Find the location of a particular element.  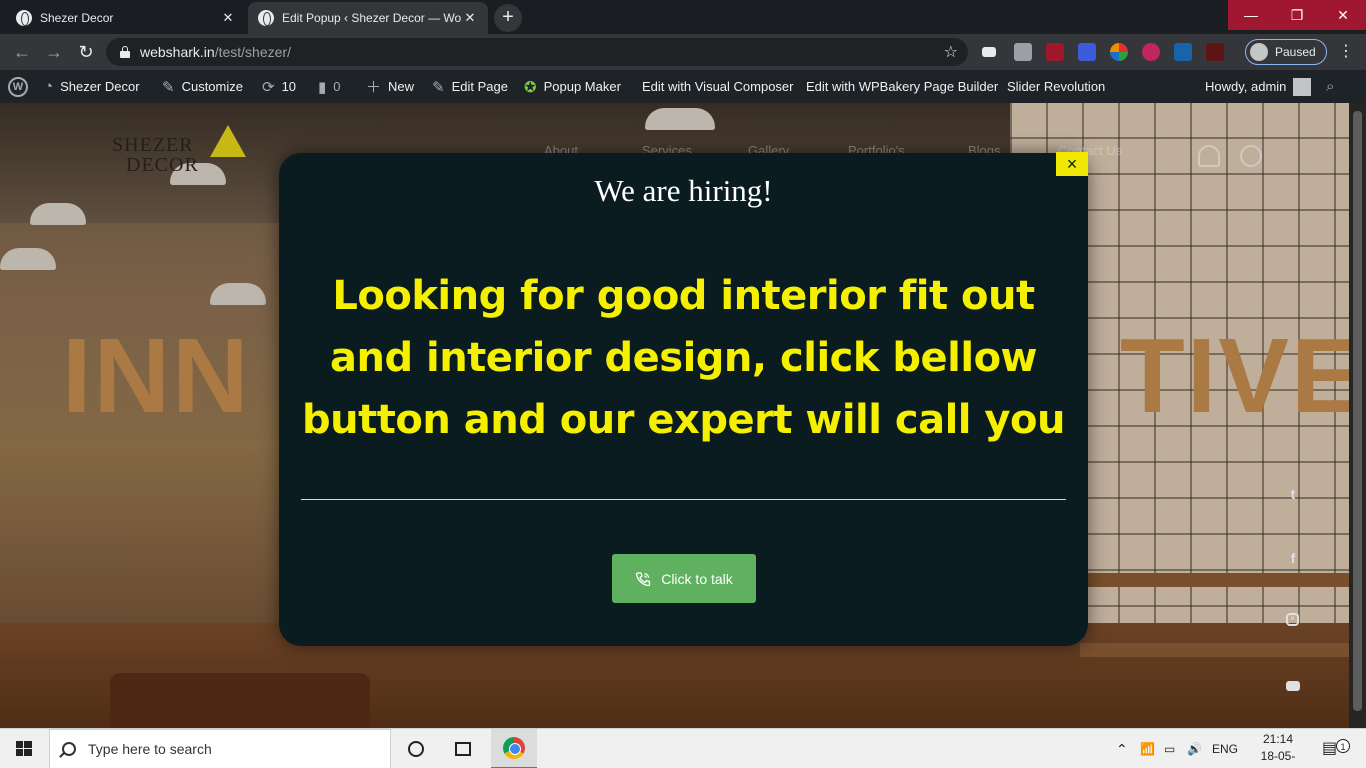

window-restore-button: ❐ is located at coordinates (1297, 15).